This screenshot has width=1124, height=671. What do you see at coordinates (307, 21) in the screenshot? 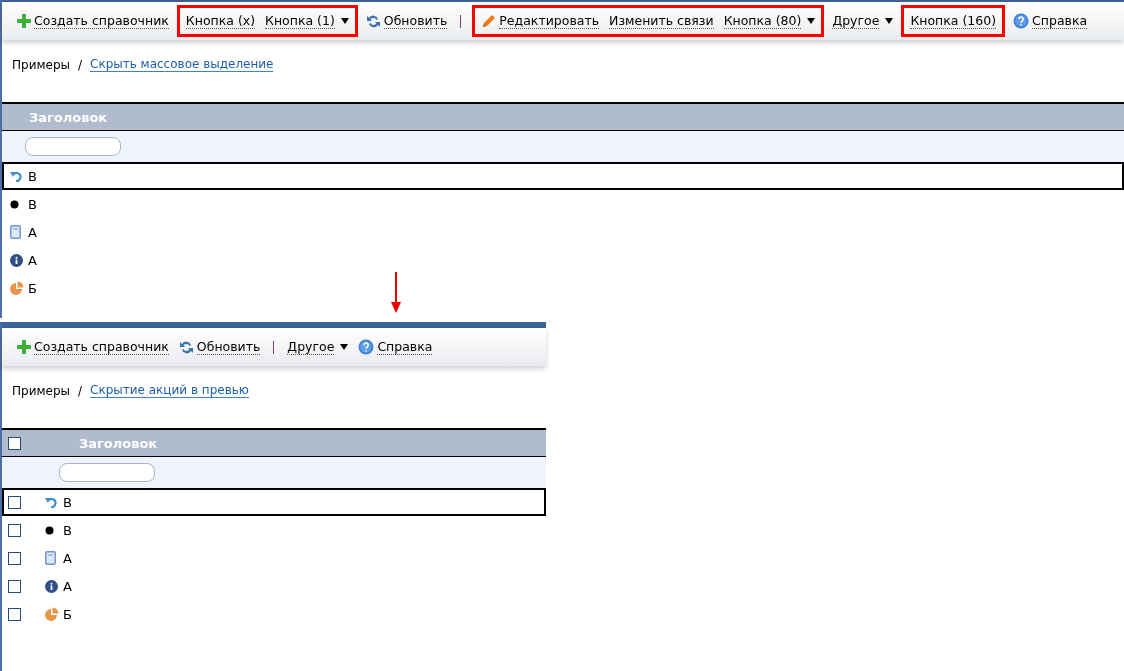
I see `toolbar-button: Кнопка (1)` at bounding box center [307, 21].